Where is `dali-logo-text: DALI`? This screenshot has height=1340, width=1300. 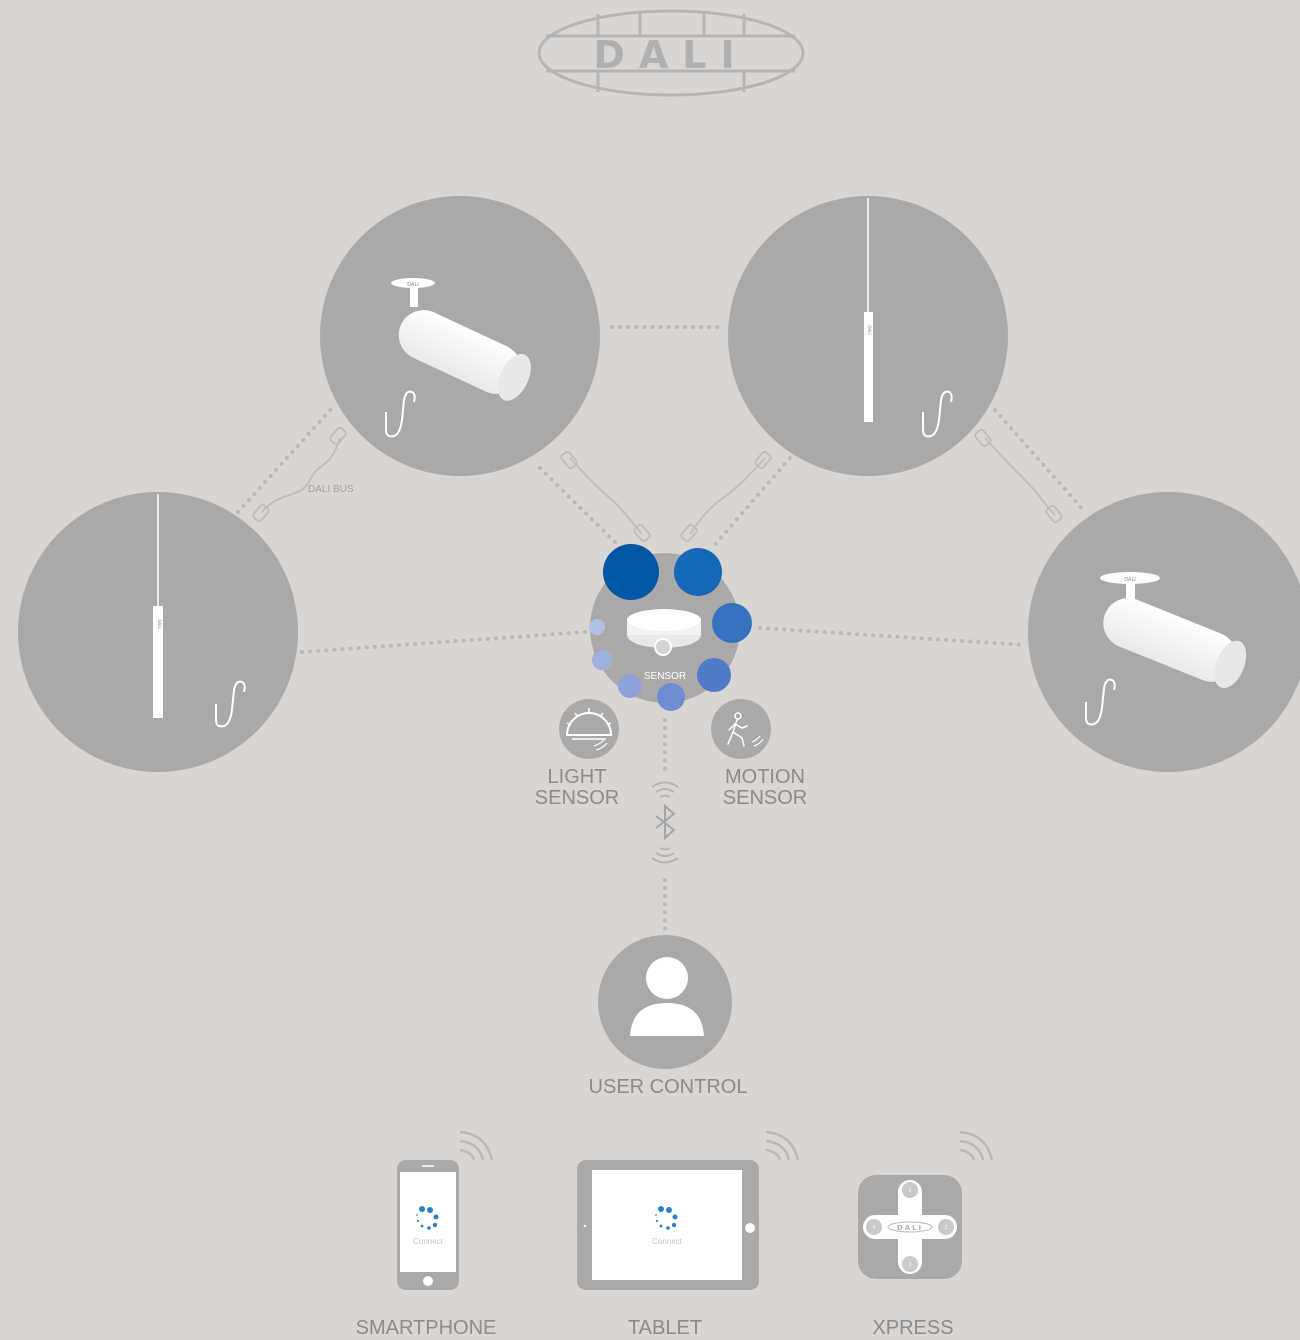 dali-logo-text: DALI is located at coordinates (670, 55).